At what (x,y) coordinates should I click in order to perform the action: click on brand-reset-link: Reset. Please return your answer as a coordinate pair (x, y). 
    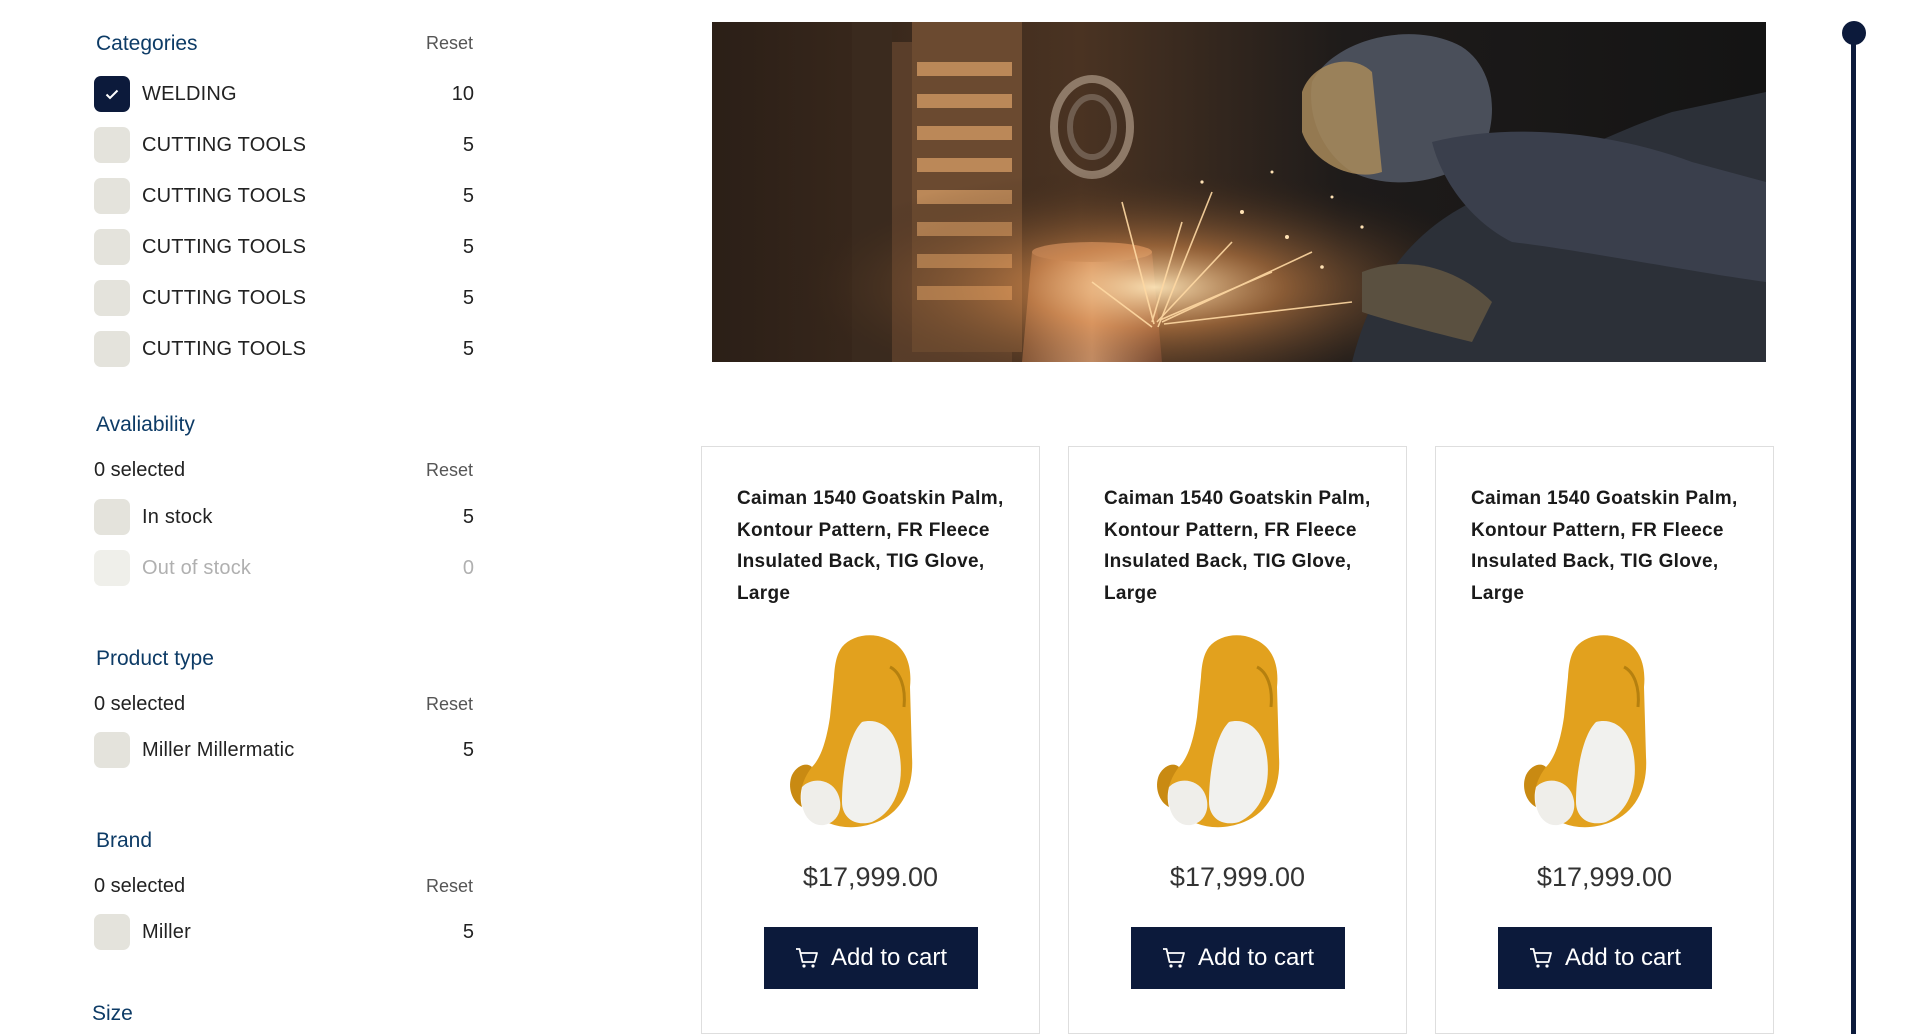
    Looking at the image, I should click on (449, 886).